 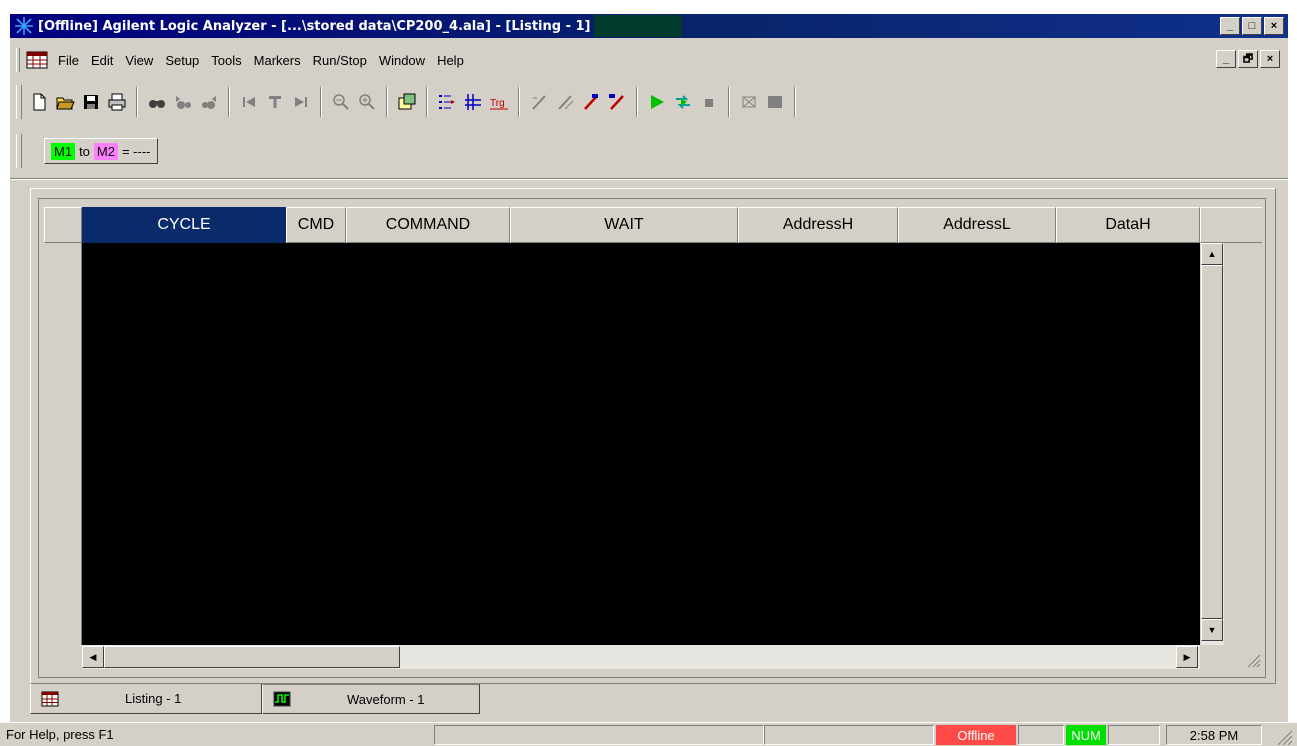 I want to click on find-next-button, so click(x=209, y=102).